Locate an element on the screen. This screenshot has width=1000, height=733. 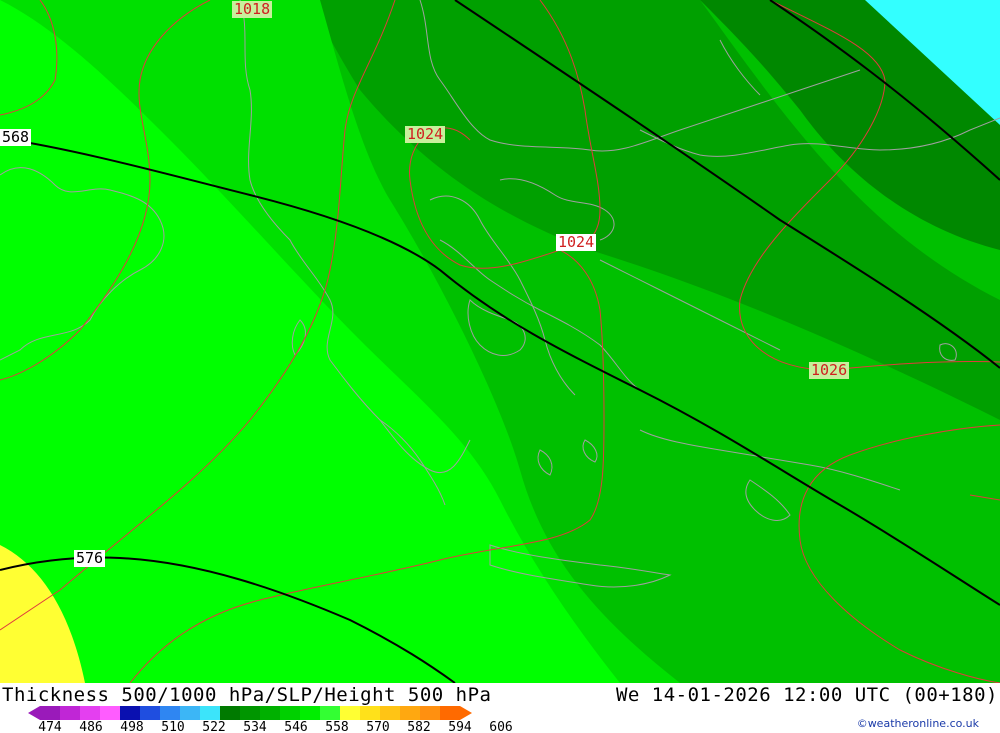
color-legend-bar is located at coordinates (250, 713).